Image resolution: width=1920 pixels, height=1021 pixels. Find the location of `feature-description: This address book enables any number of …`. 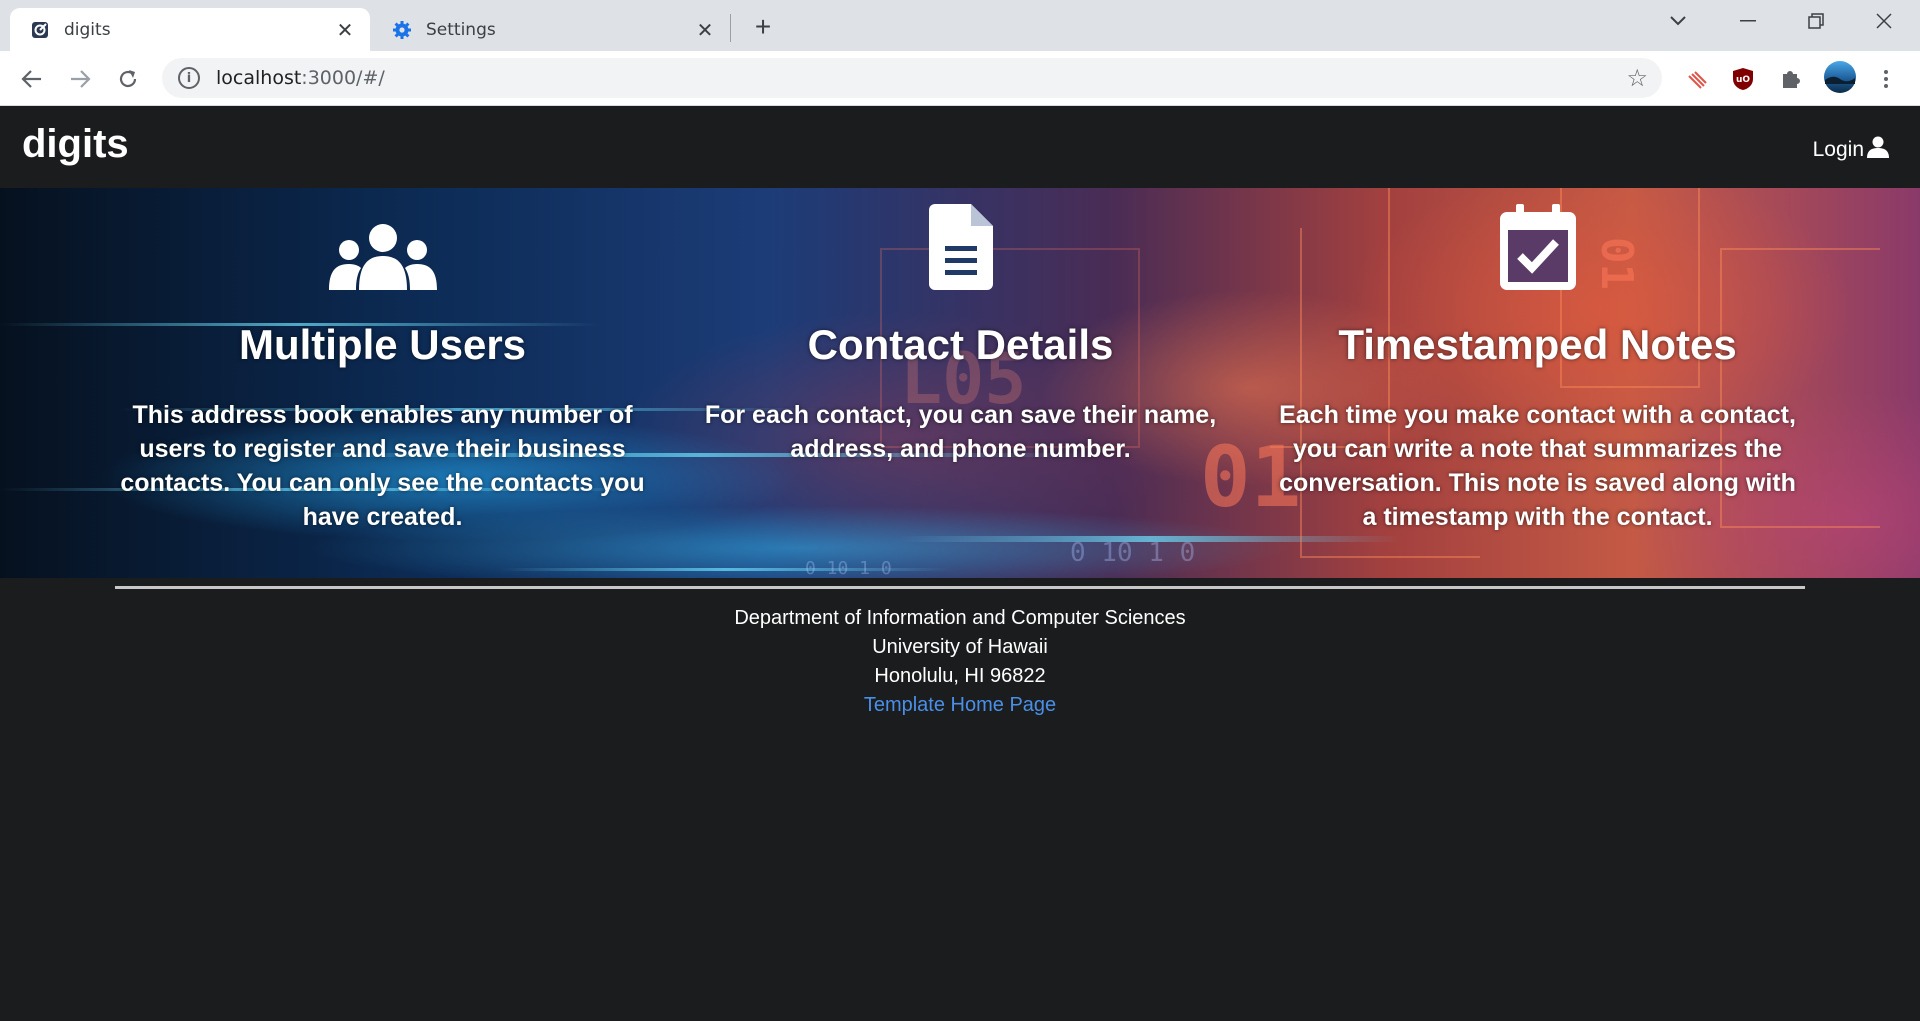

feature-description: This address book enables any number of … is located at coordinates (382, 466).